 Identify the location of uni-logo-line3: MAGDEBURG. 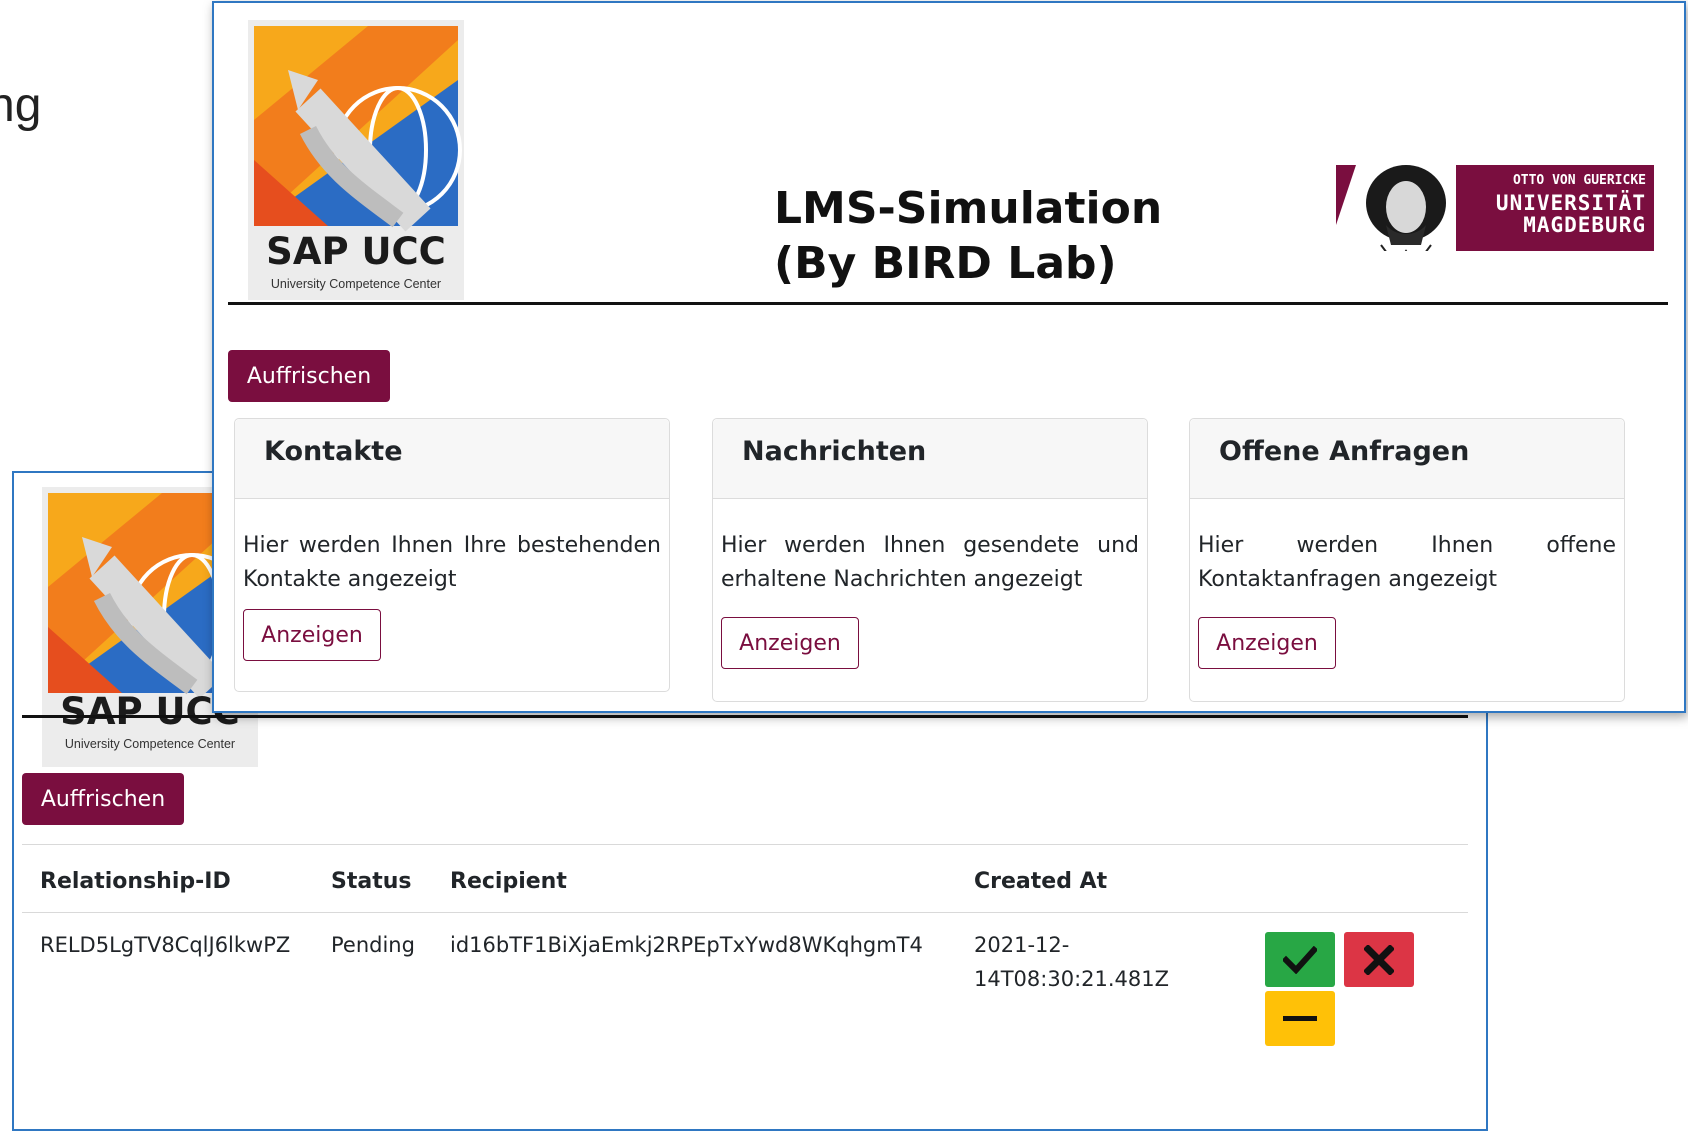
(1584, 225).